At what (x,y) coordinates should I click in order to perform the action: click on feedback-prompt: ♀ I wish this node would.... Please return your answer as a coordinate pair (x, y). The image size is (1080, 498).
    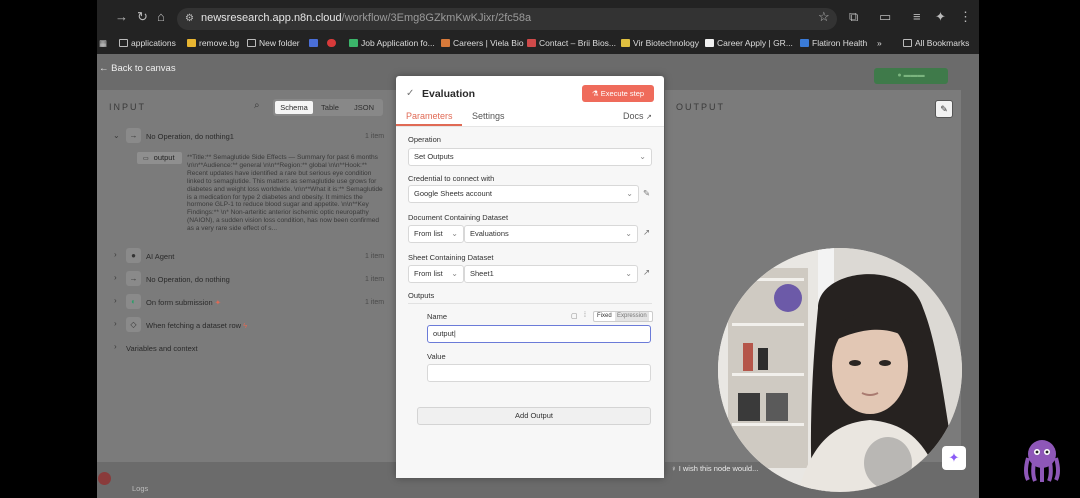
    Looking at the image, I should click on (714, 468).